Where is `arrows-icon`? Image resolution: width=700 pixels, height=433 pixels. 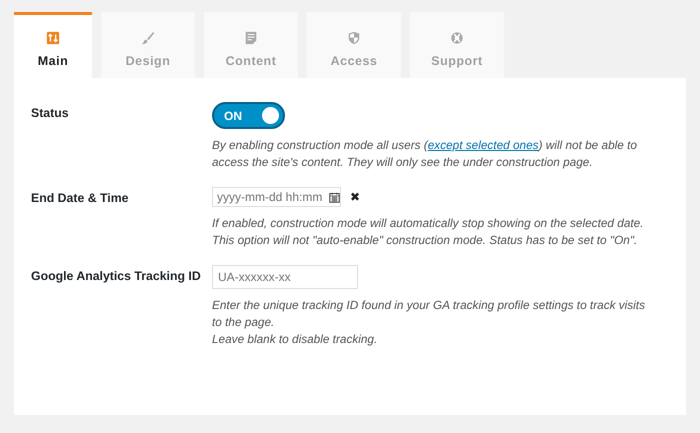
arrows-icon is located at coordinates (53, 38).